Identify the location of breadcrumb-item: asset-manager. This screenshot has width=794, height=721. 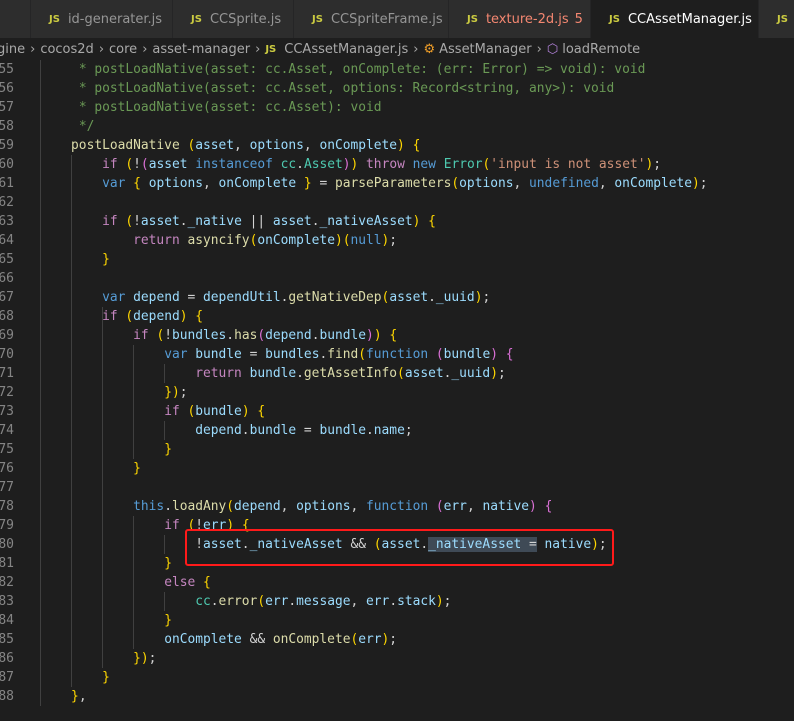
(201, 49).